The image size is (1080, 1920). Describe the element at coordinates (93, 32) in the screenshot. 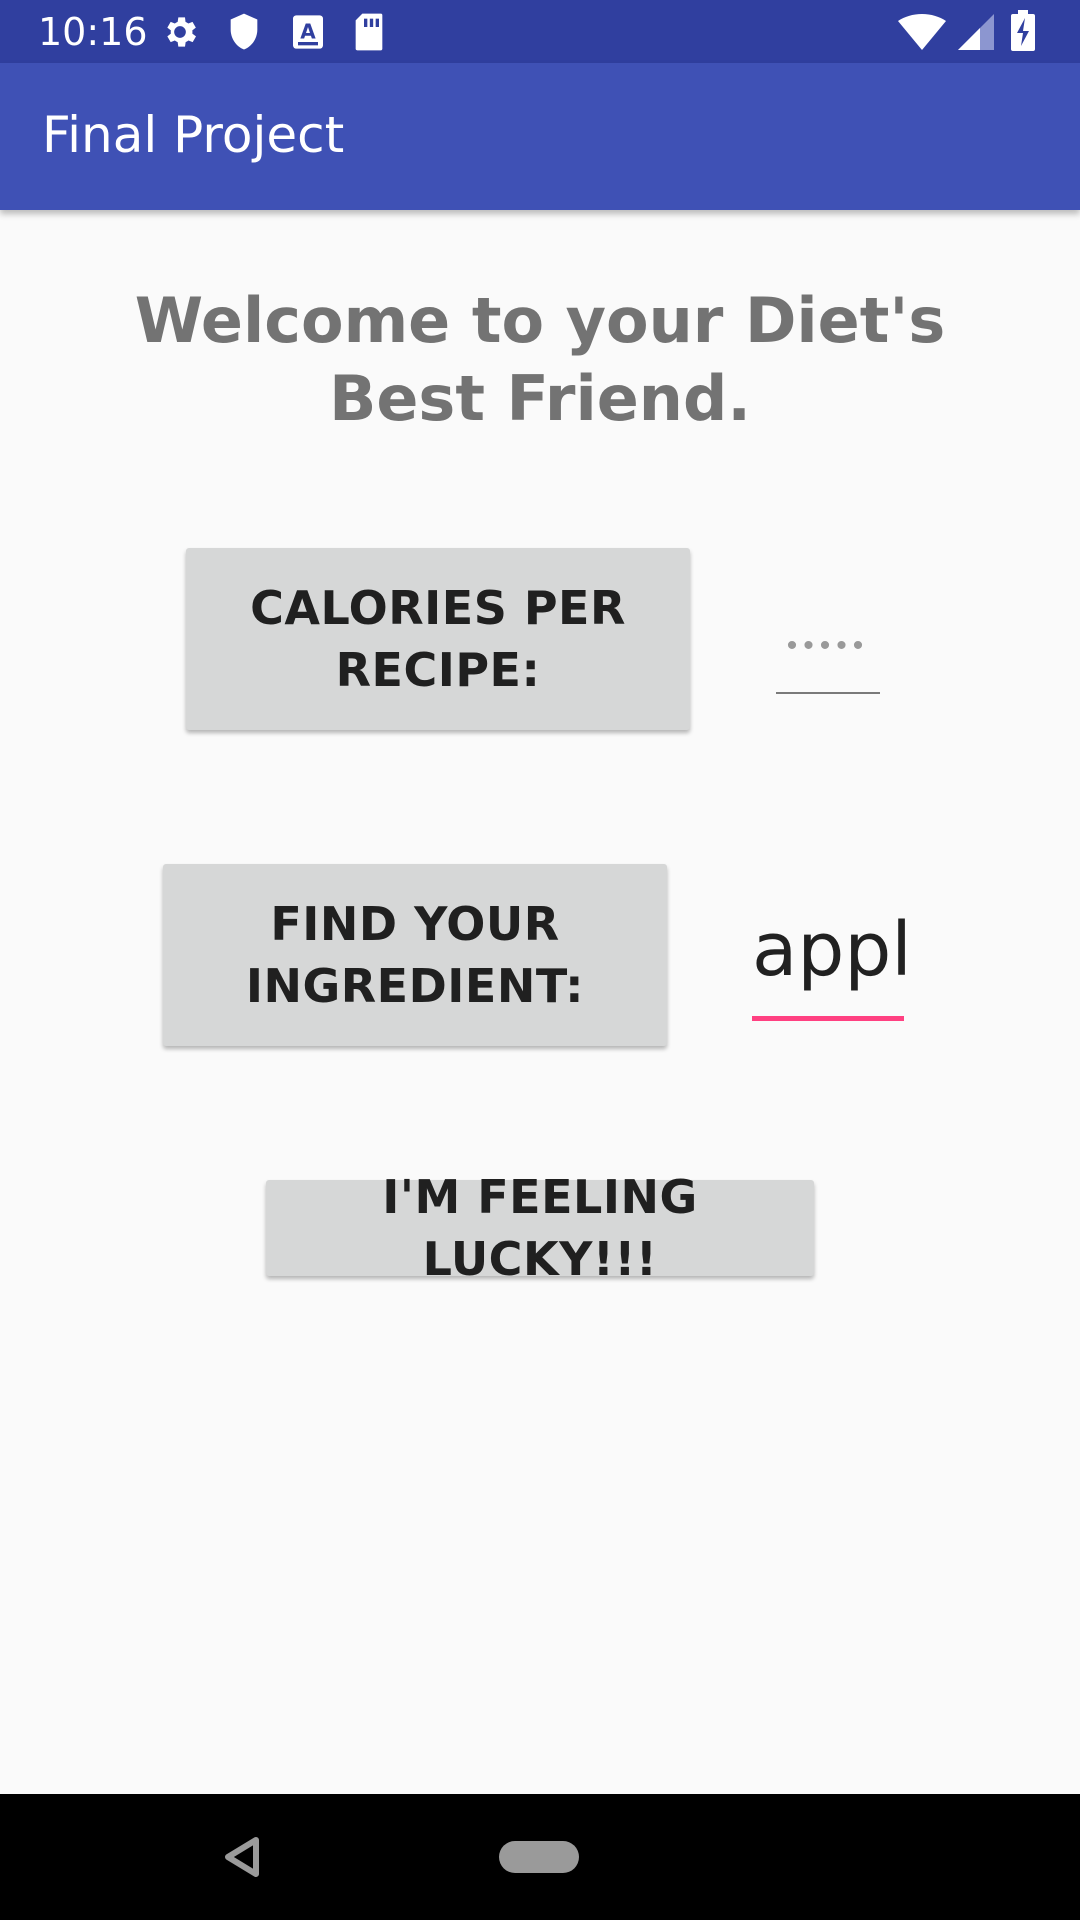

I see `status-time: 10:16` at that location.